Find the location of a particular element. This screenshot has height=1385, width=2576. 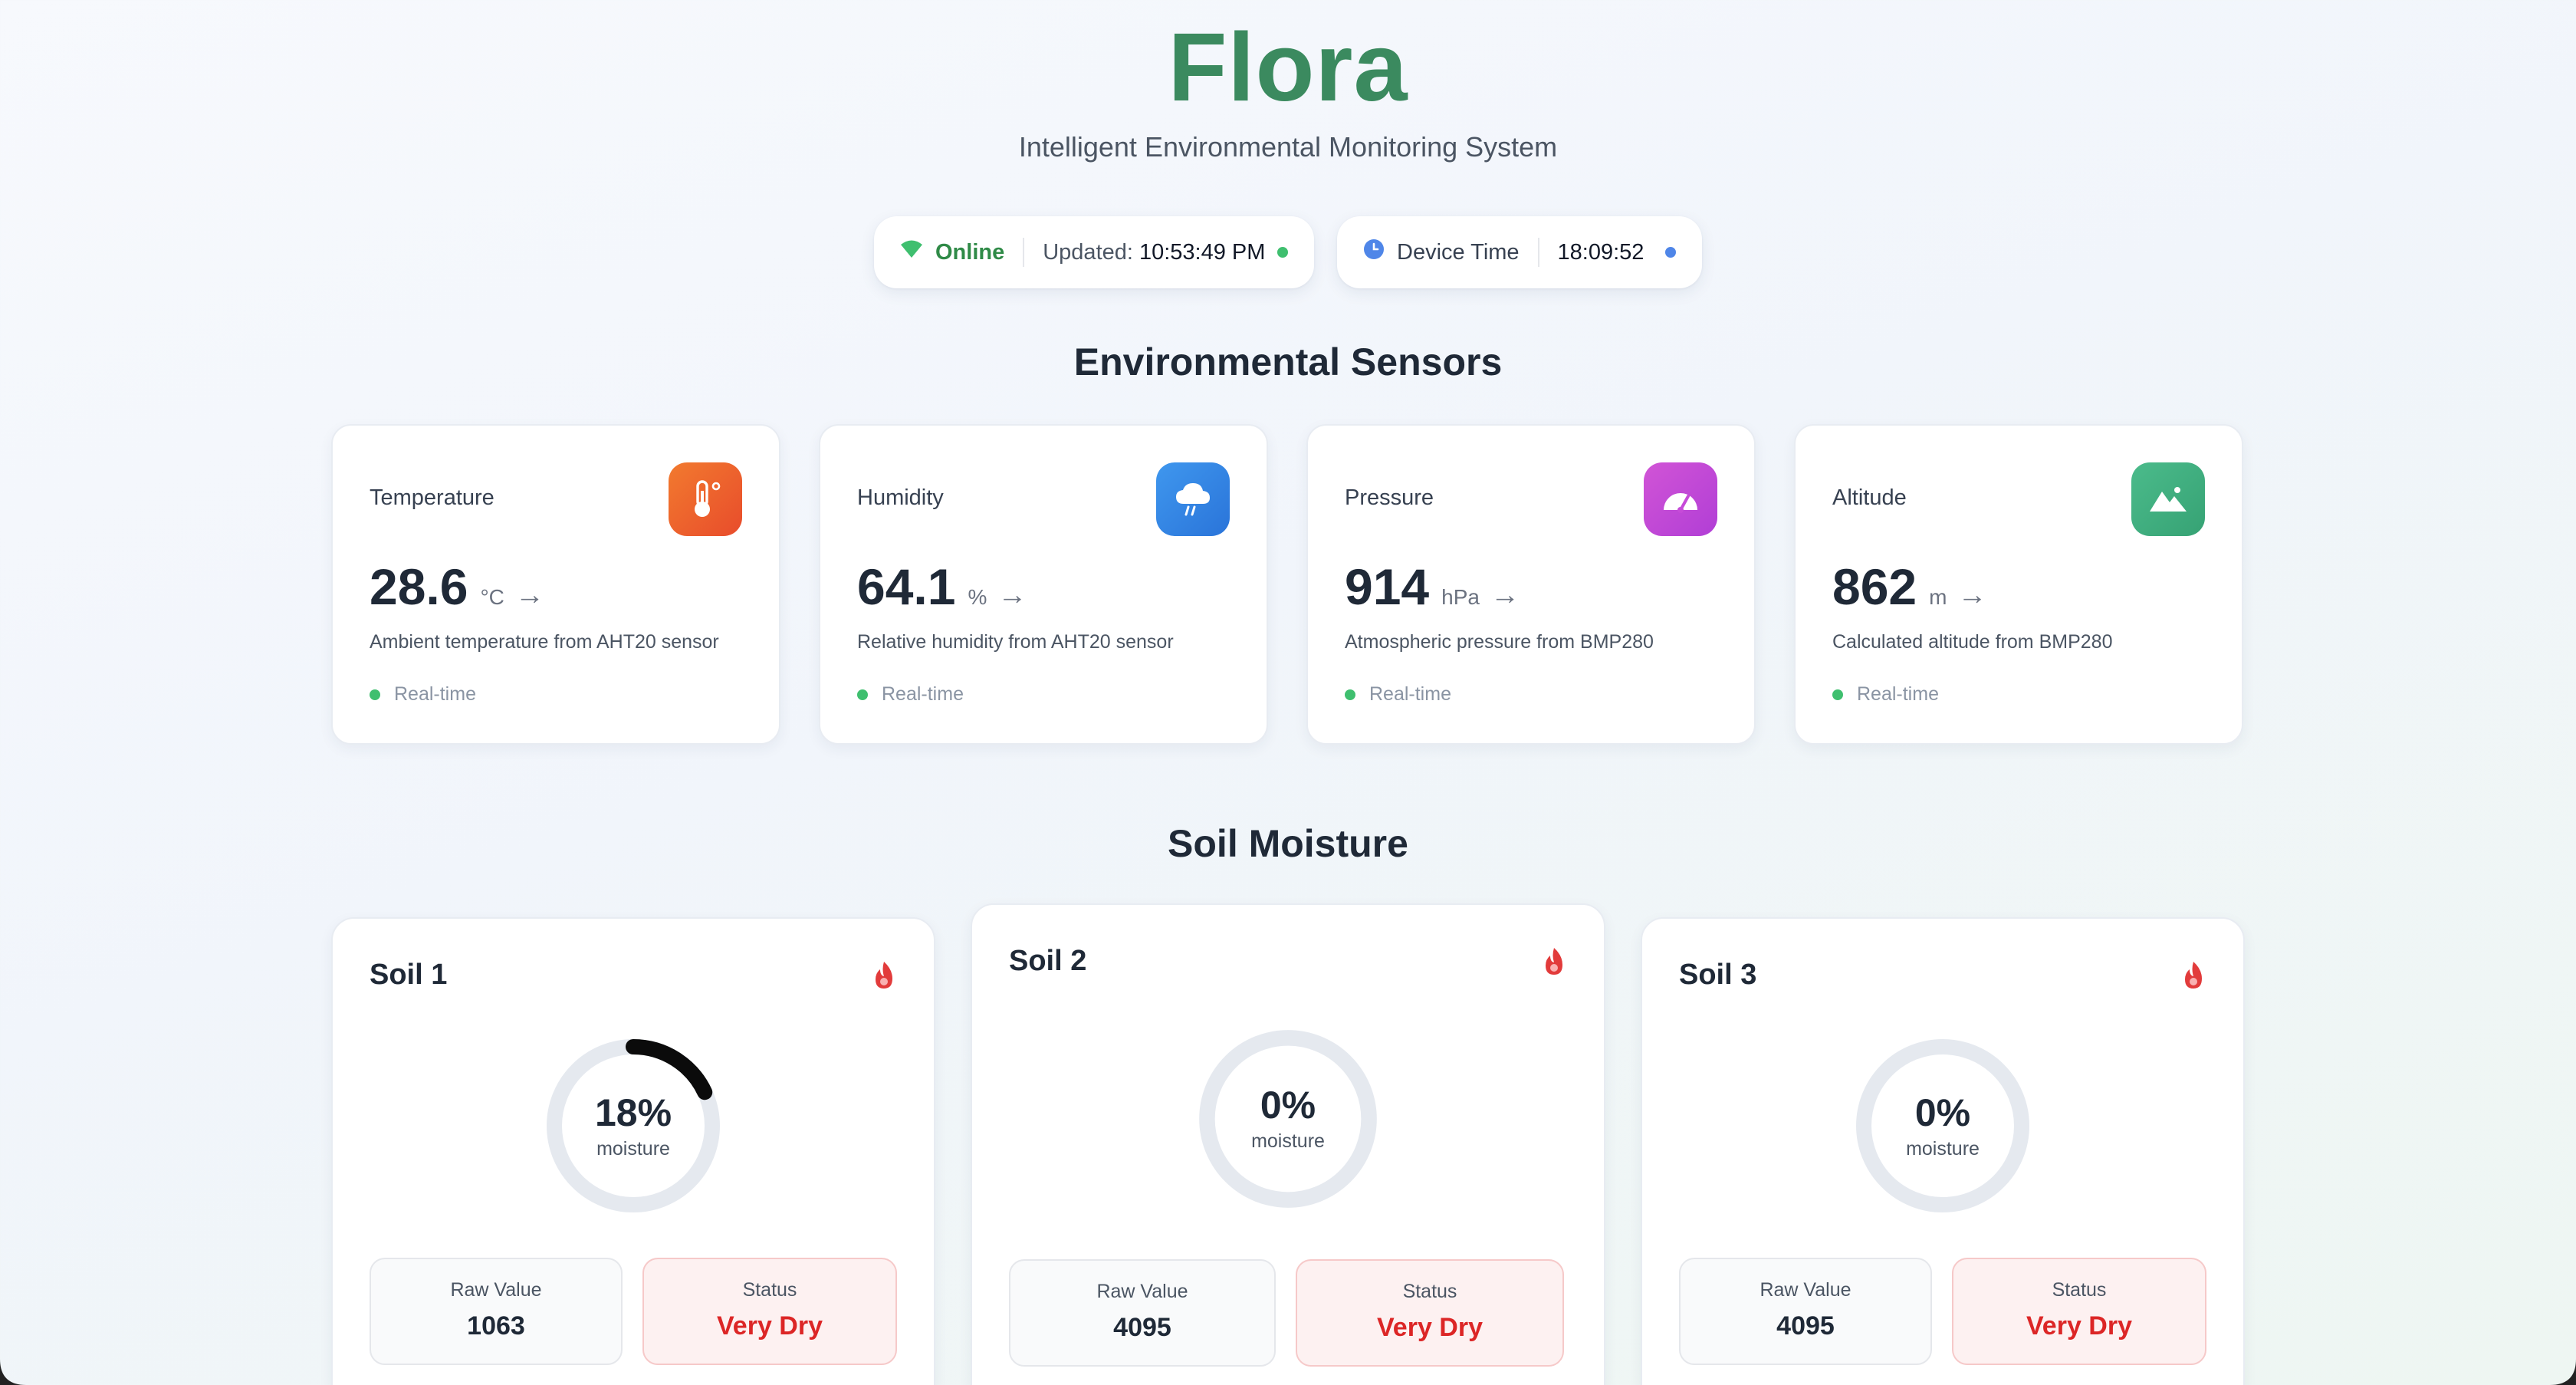

sensor-description: Ambient temperature from AHT20 sensor is located at coordinates (545, 642).